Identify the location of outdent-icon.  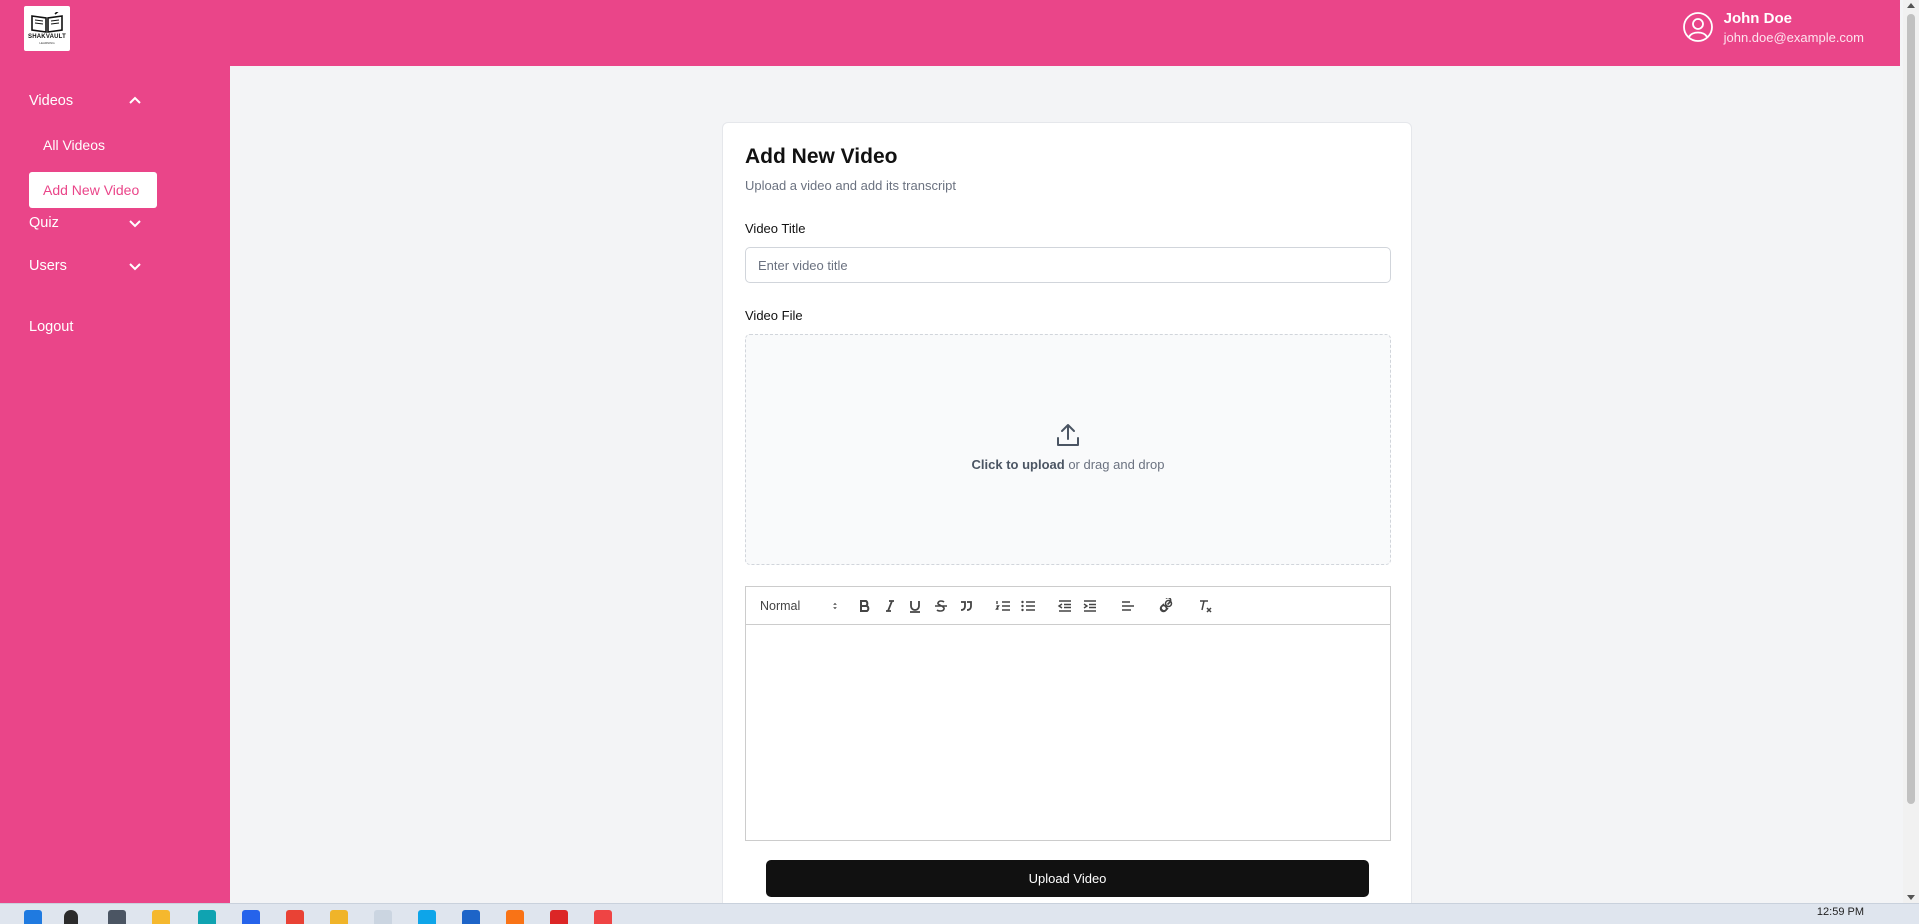
(1064, 606).